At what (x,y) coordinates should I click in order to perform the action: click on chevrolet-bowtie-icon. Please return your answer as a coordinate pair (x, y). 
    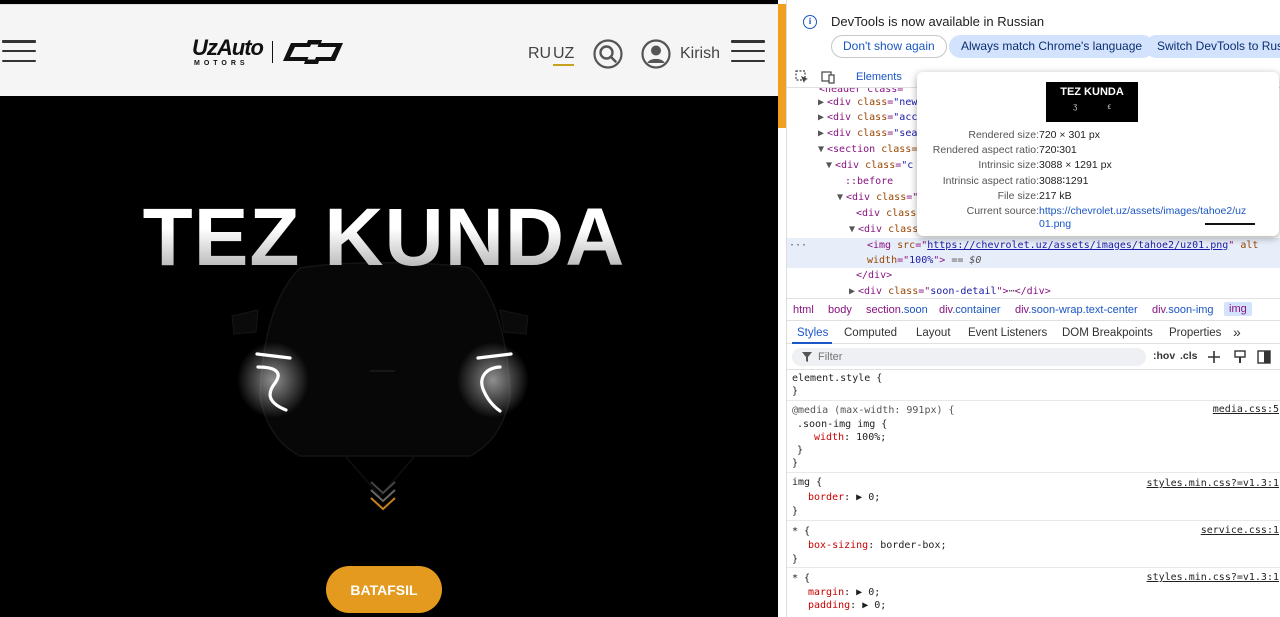
    Looking at the image, I should click on (313, 52).